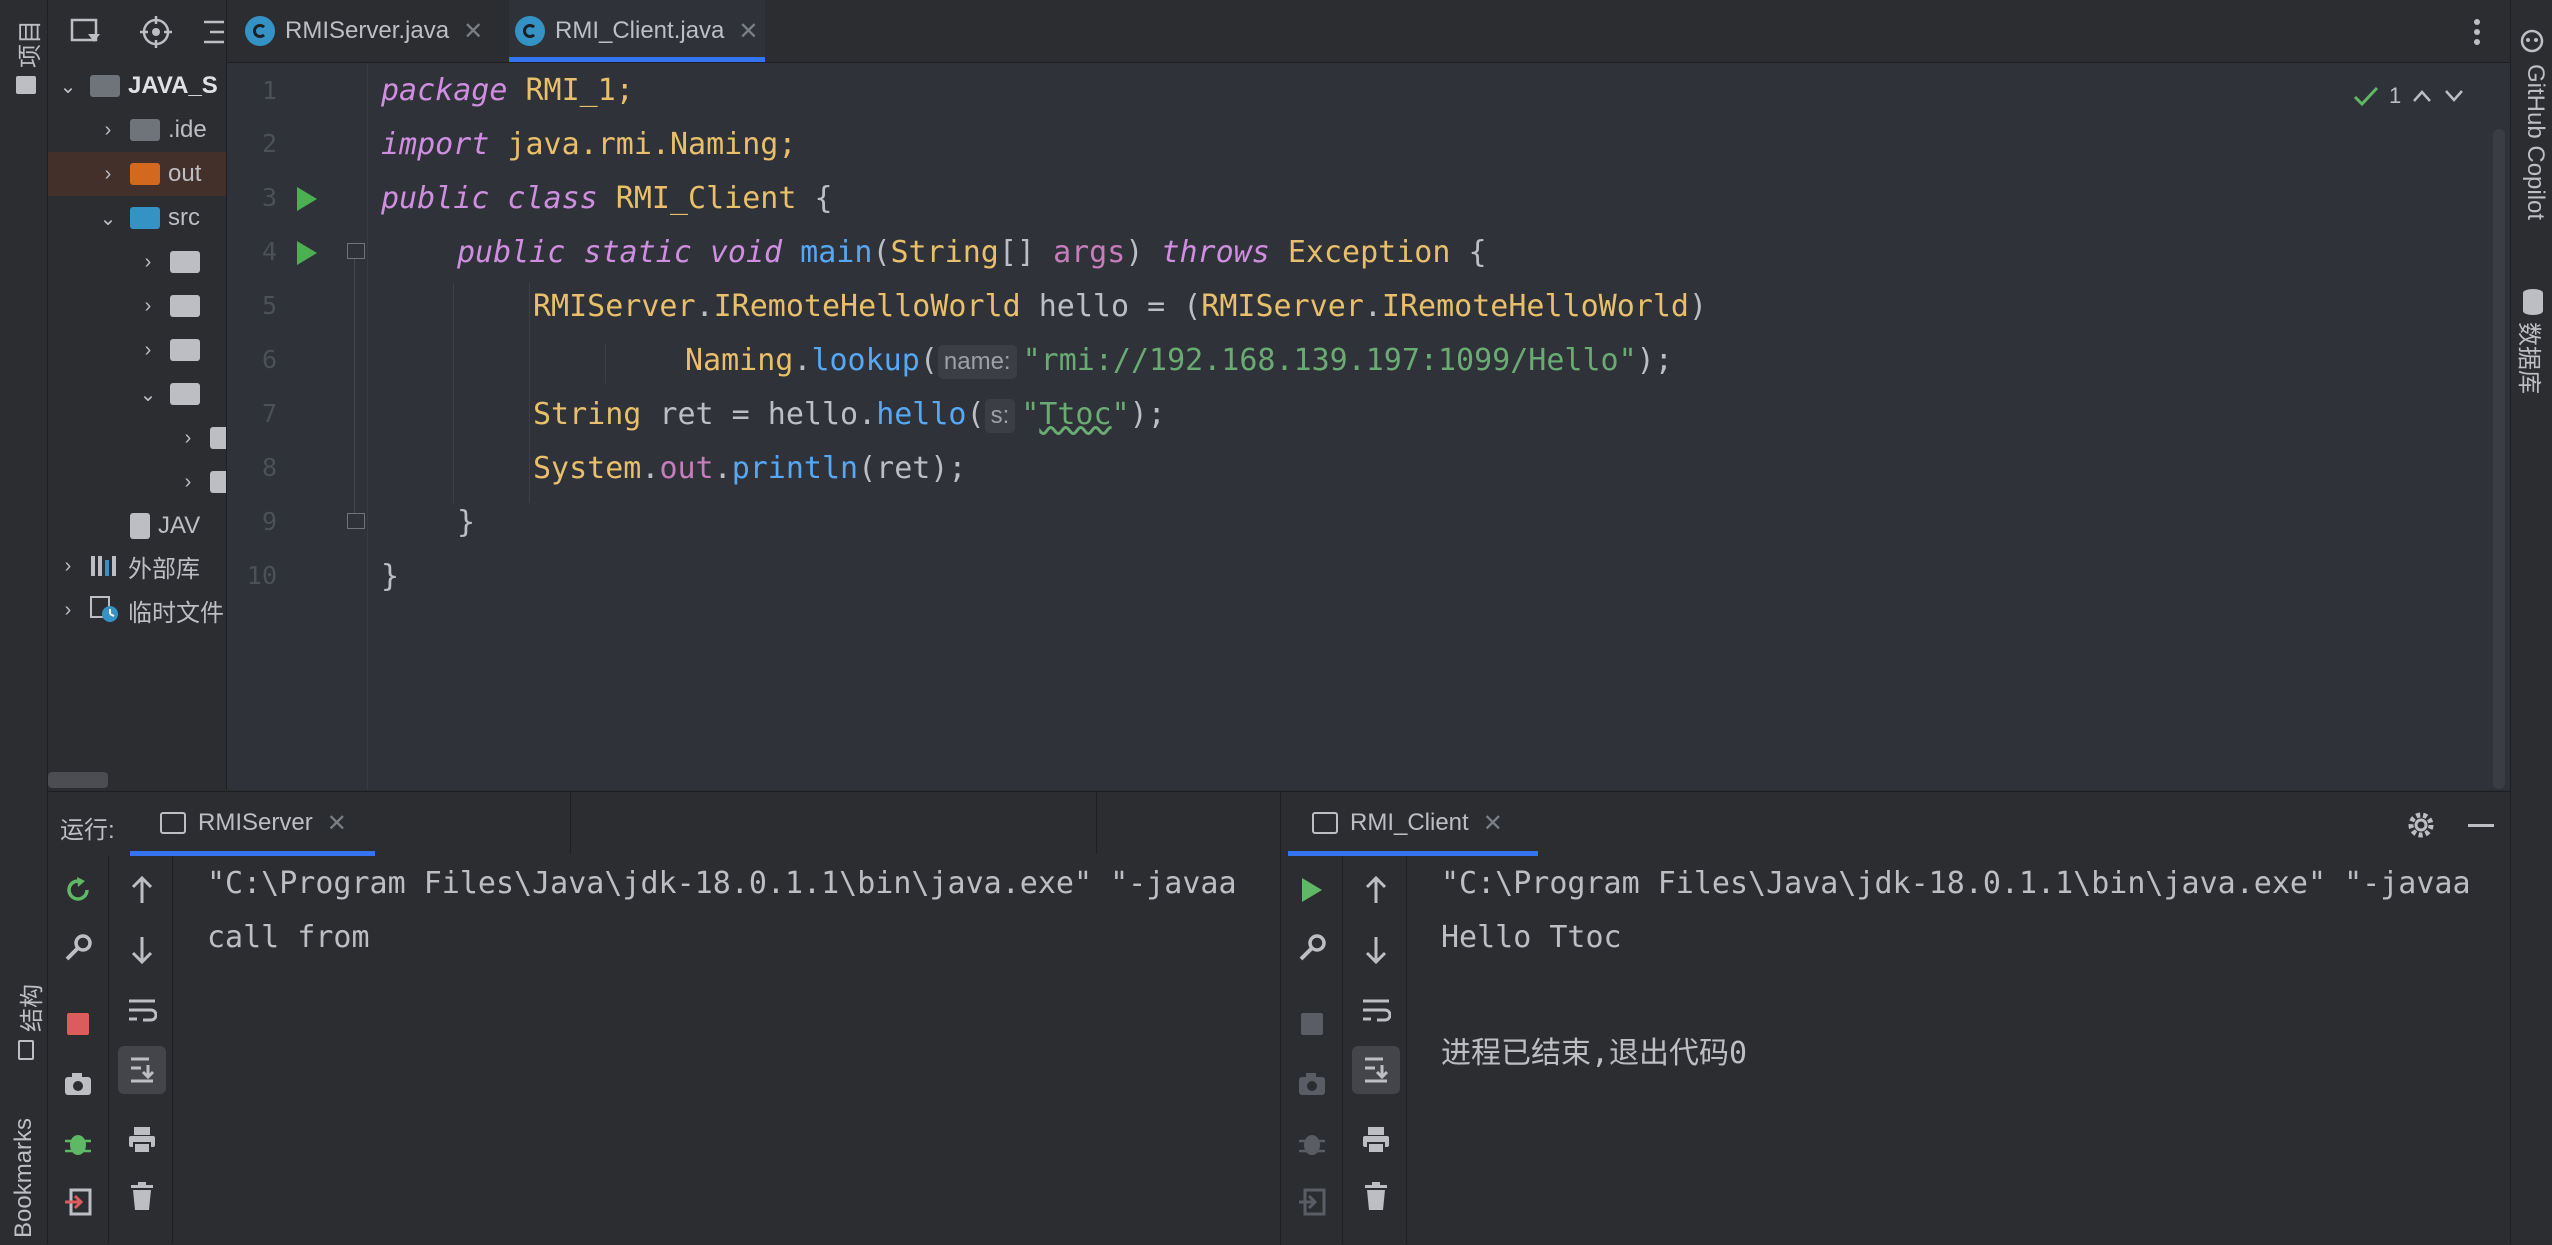  What do you see at coordinates (607, 198) in the screenshot?
I see `code-line-3: public class RMI_Client {` at bounding box center [607, 198].